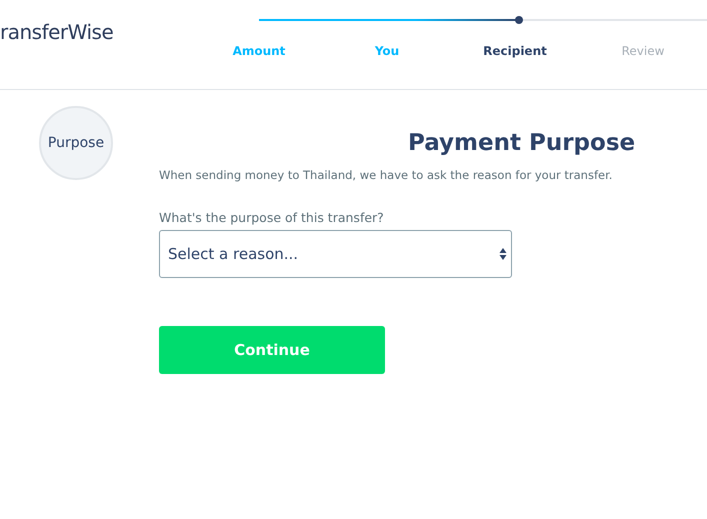 This screenshot has height=519, width=707. Describe the element at coordinates (518, 20) in the screenshot. I see `progress-dot` at that location.